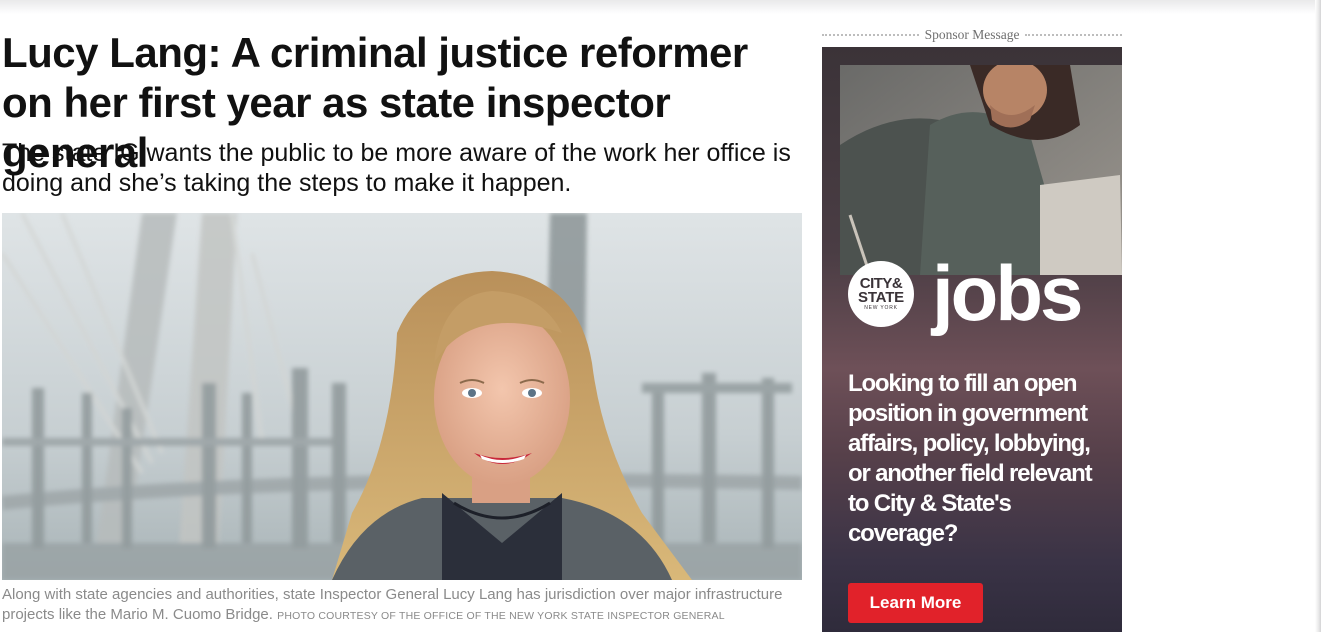 This screenshot has width=1321, height=632. Describe the element at coordinates (660, 7) in the screenshot. I see `browser-top-shadow` at that location.